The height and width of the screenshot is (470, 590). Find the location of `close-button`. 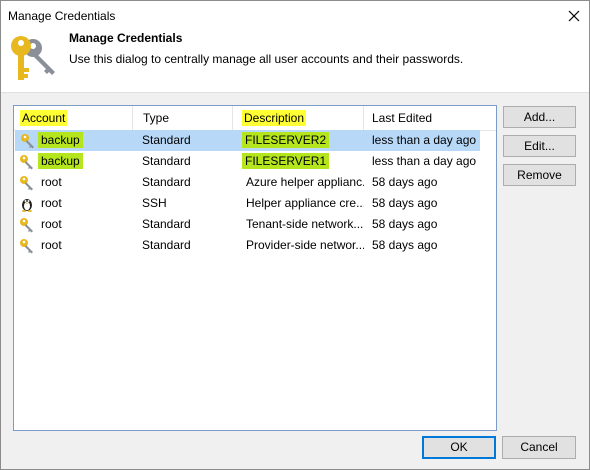

close-button is located at coordinates (574, 16).